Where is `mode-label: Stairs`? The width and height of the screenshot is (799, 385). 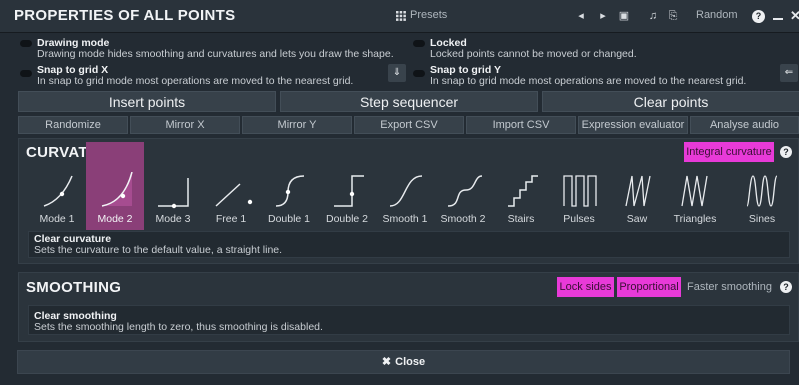 mode-label: Stairs is located at coordinates (521, 219).